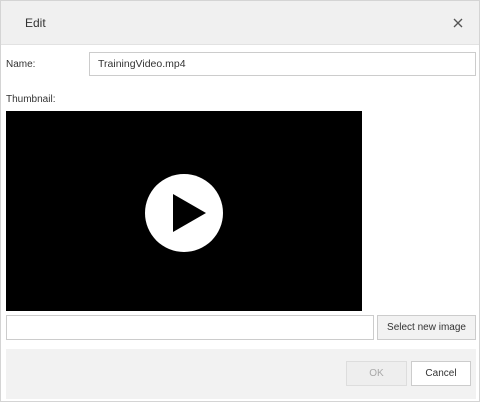  I want to click on play-button, so click(184, 213).